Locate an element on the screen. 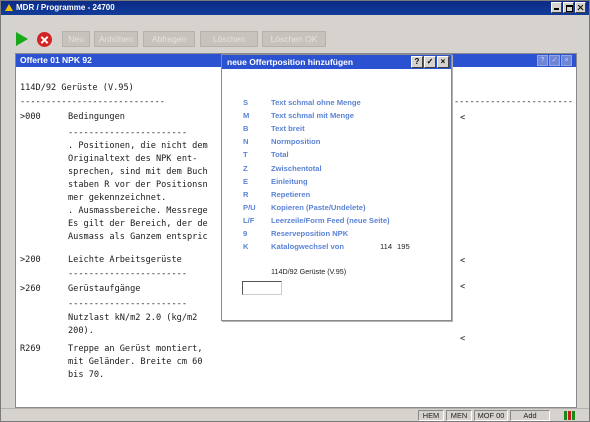  position-text: . Ausmassbereiche. Messrege is located at coordinates (138, 211).